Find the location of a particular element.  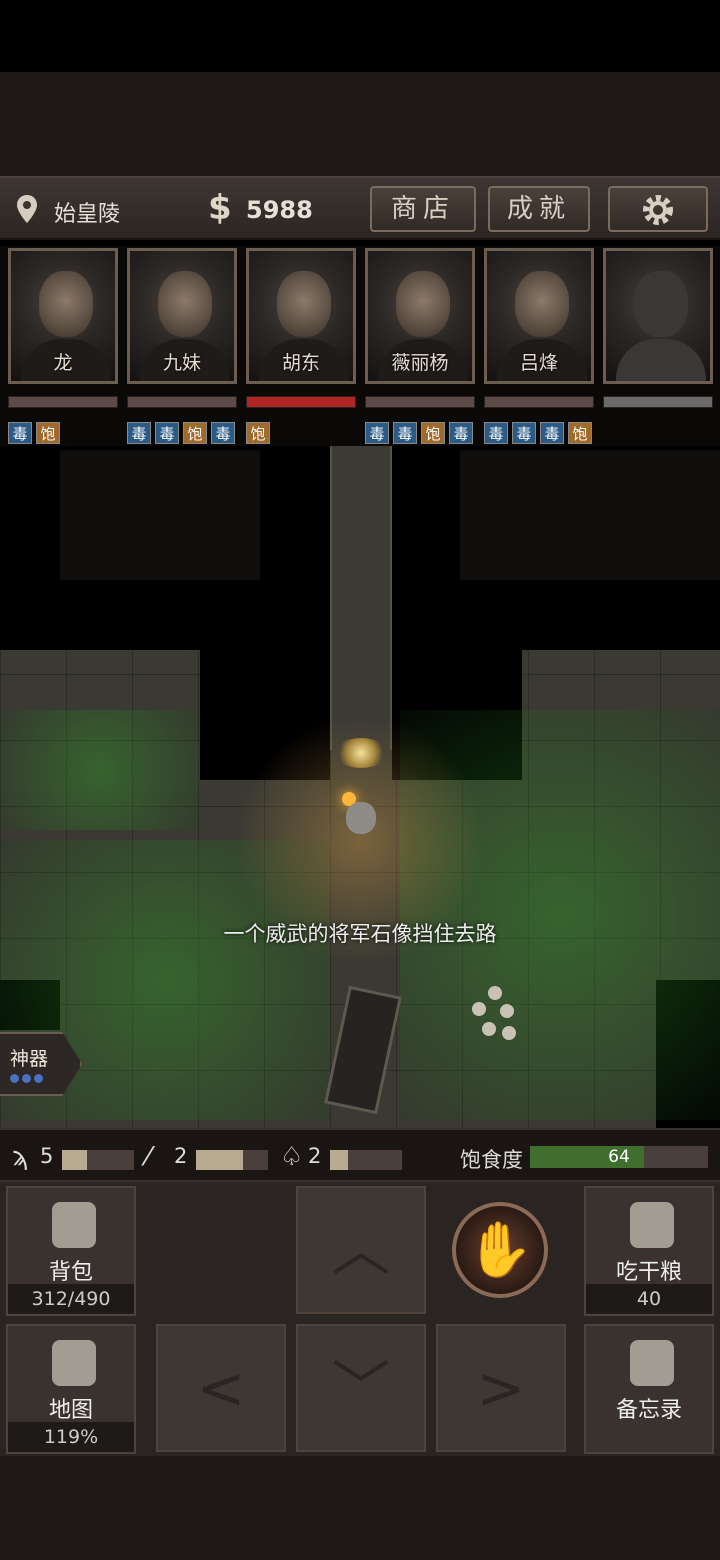

money-amount: 5988 is located at coordinates (279, 210).